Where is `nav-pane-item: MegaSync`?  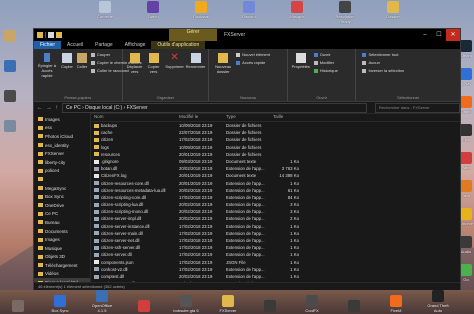 nav-pane-item: MegaSync is located at coordinates (62, 188).